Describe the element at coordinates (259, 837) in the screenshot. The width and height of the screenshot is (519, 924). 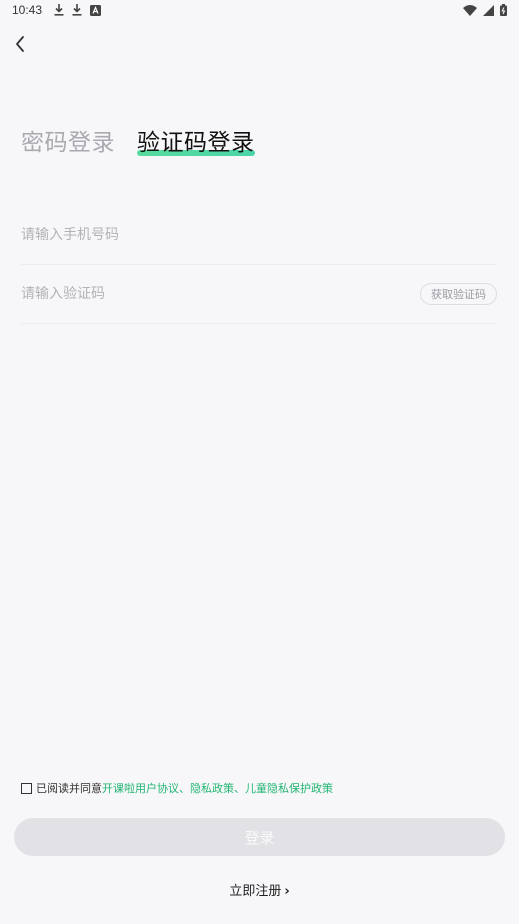
I see `login-button: 登录` at that location.